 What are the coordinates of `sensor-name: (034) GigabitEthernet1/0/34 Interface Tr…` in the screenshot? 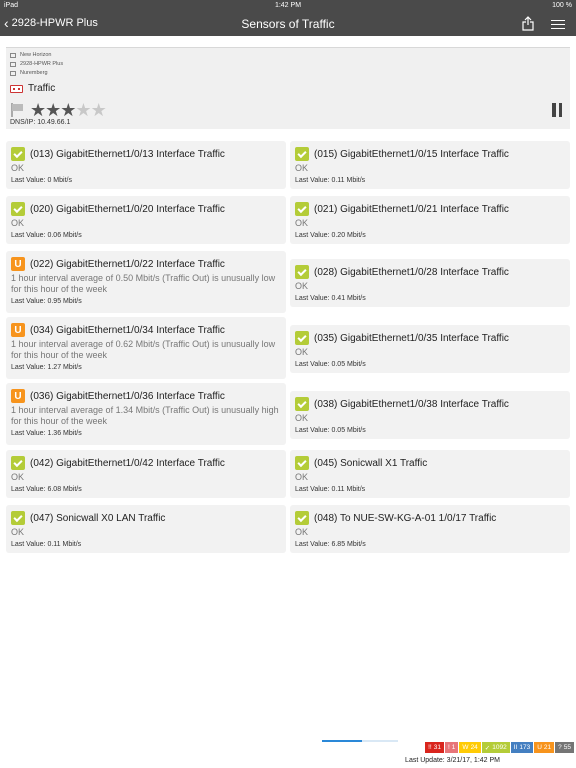 It's located at (127, 330).